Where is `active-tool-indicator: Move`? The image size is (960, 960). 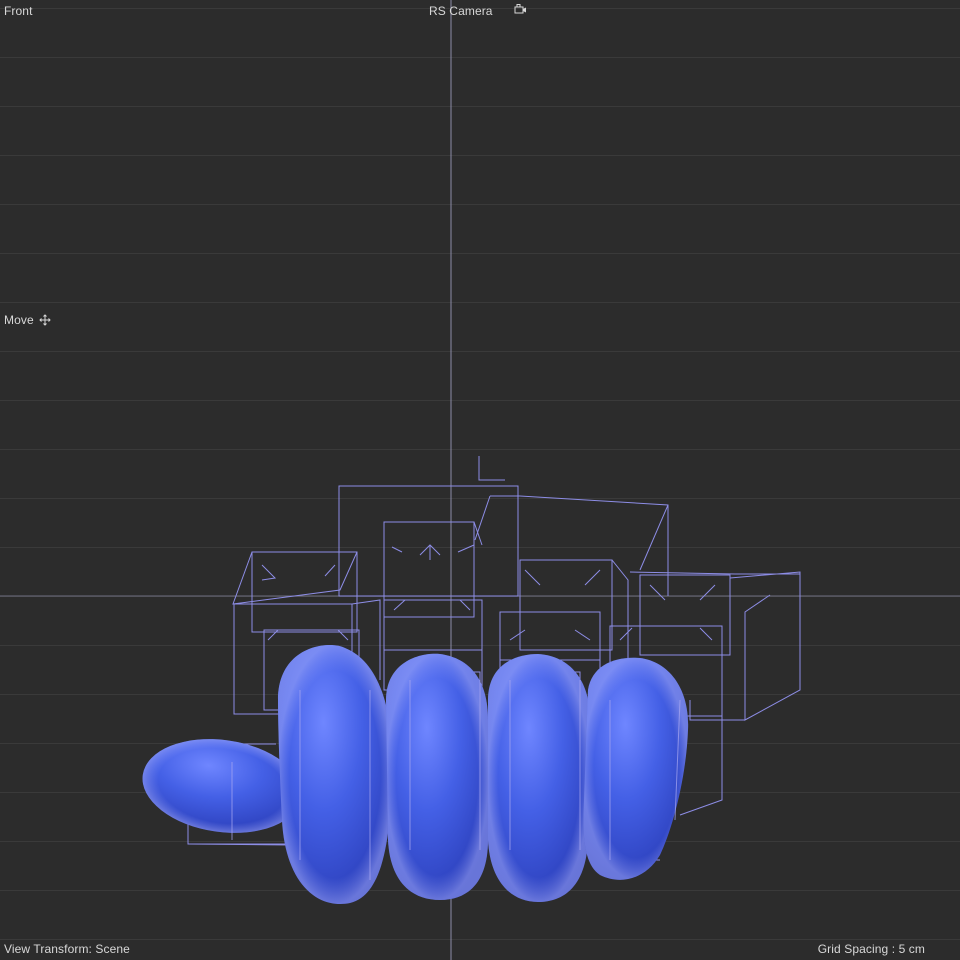 active-tool-indicator: Move is located at coordinates (27, 320).